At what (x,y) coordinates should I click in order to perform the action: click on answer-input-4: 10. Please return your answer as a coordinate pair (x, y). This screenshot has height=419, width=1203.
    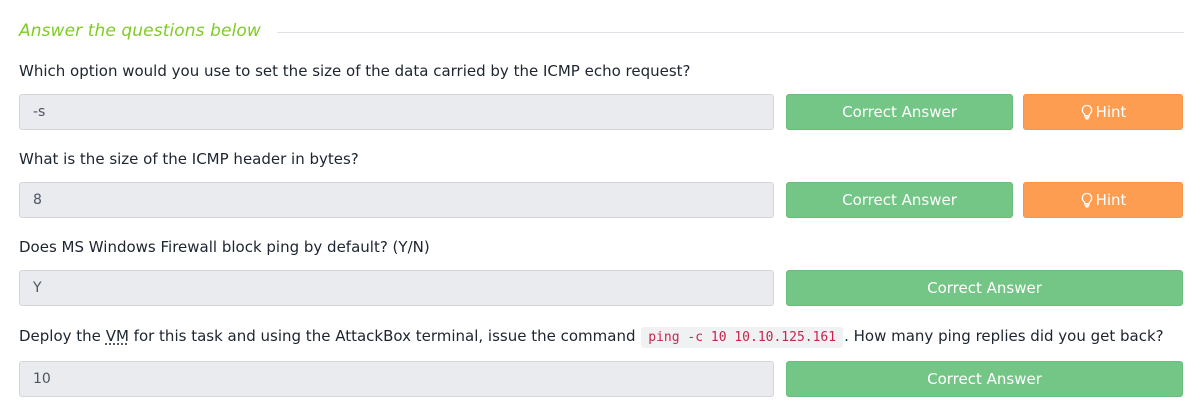
    Looking at the image, I should click on (396, 379).